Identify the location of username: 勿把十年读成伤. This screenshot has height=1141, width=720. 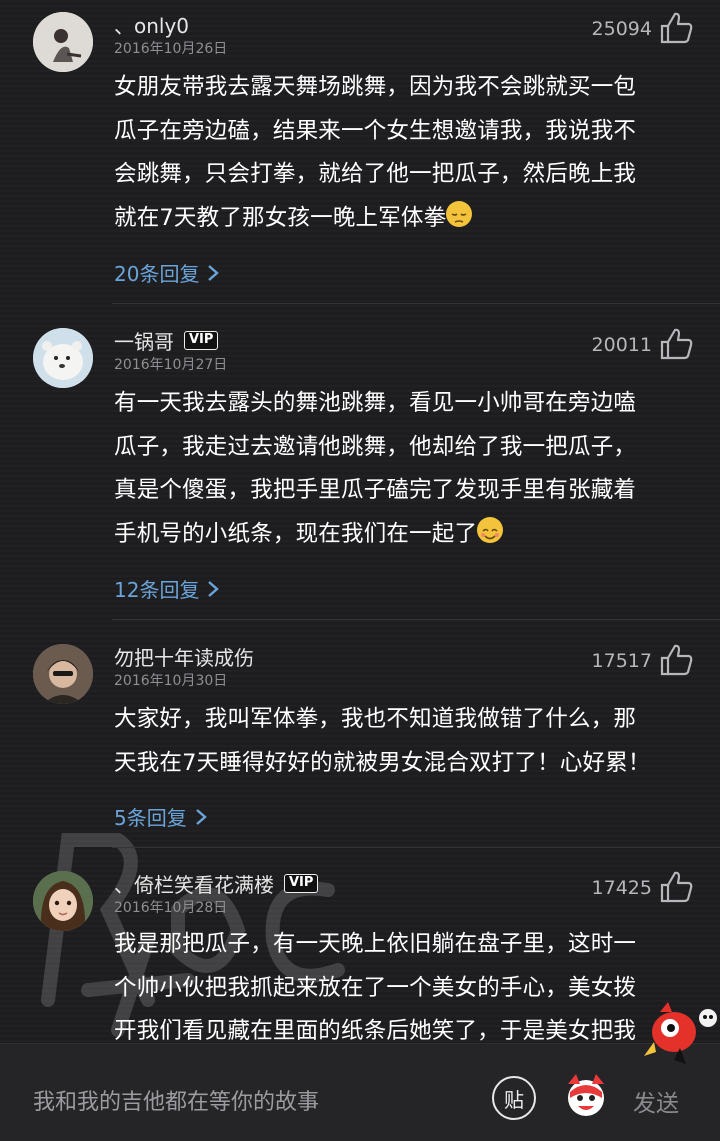
(184, 656).